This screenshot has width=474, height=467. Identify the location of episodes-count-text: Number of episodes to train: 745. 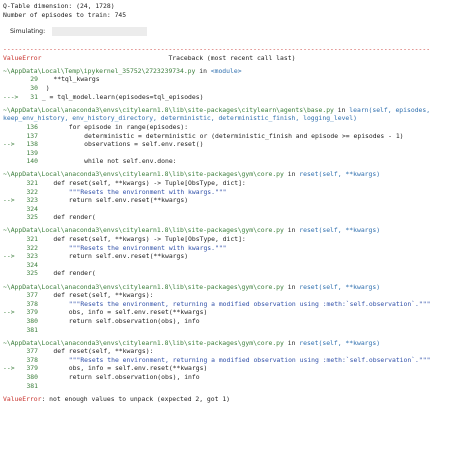
(65, 14).